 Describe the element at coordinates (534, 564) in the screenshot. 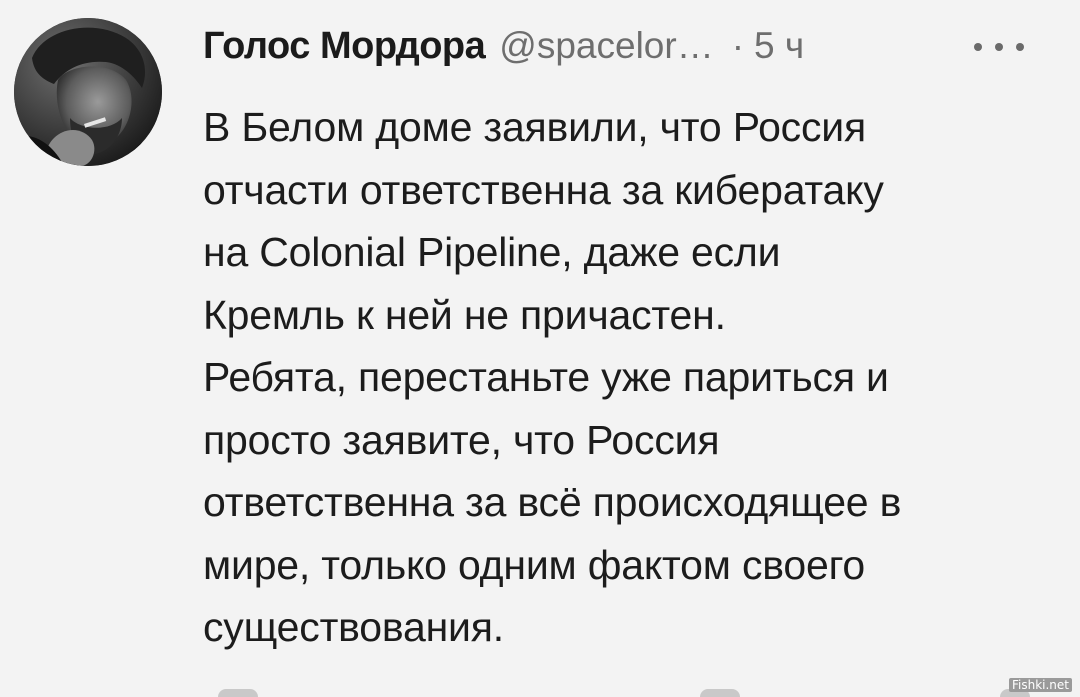

I see `tweet-text-line: мире, только одним фактом своего` at that location.